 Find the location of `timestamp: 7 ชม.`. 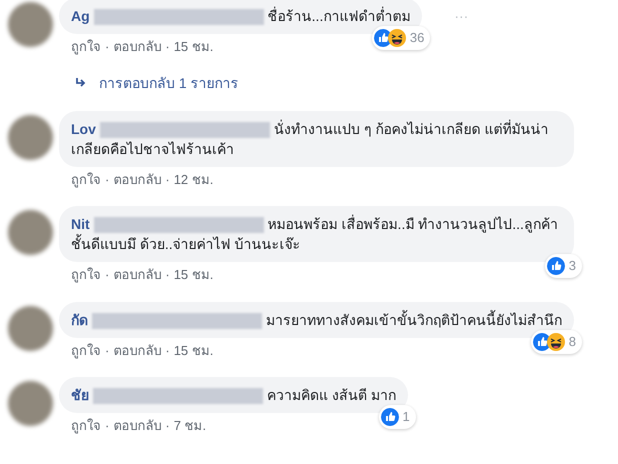

timestamp: 7 ชม. is located at coordinates (190, 426).